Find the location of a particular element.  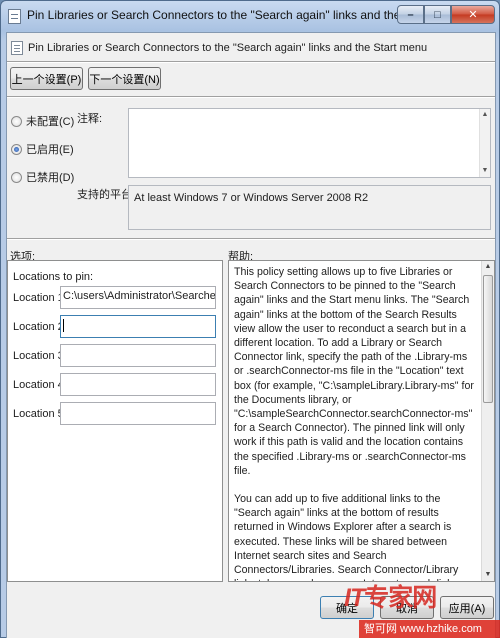

next-setting-button: 下一个设置(N) is located at coordinates (124, 78).